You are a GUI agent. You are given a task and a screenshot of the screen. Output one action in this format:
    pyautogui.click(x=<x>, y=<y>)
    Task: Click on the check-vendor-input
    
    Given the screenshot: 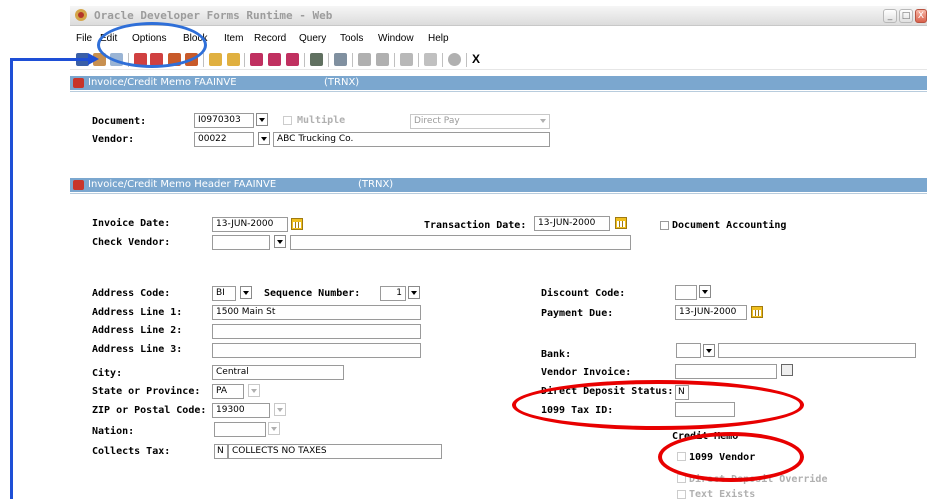 What is the action you would take?
    pyautogui.click(x=241, y=242)
    